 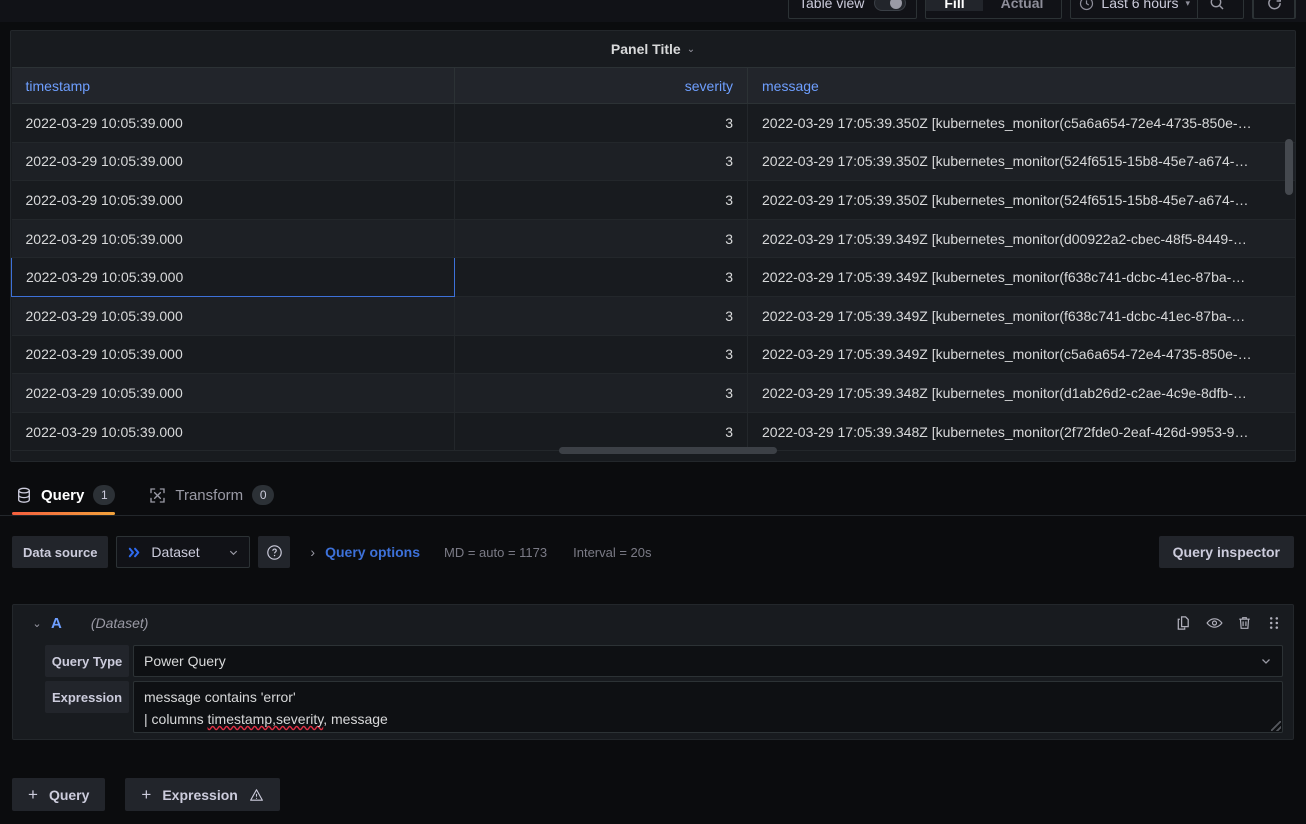 What do you see at coordinates (202, 794) in the screenshot?
I see `add-expression-button: + Expression` at bounding box center [202, 794].